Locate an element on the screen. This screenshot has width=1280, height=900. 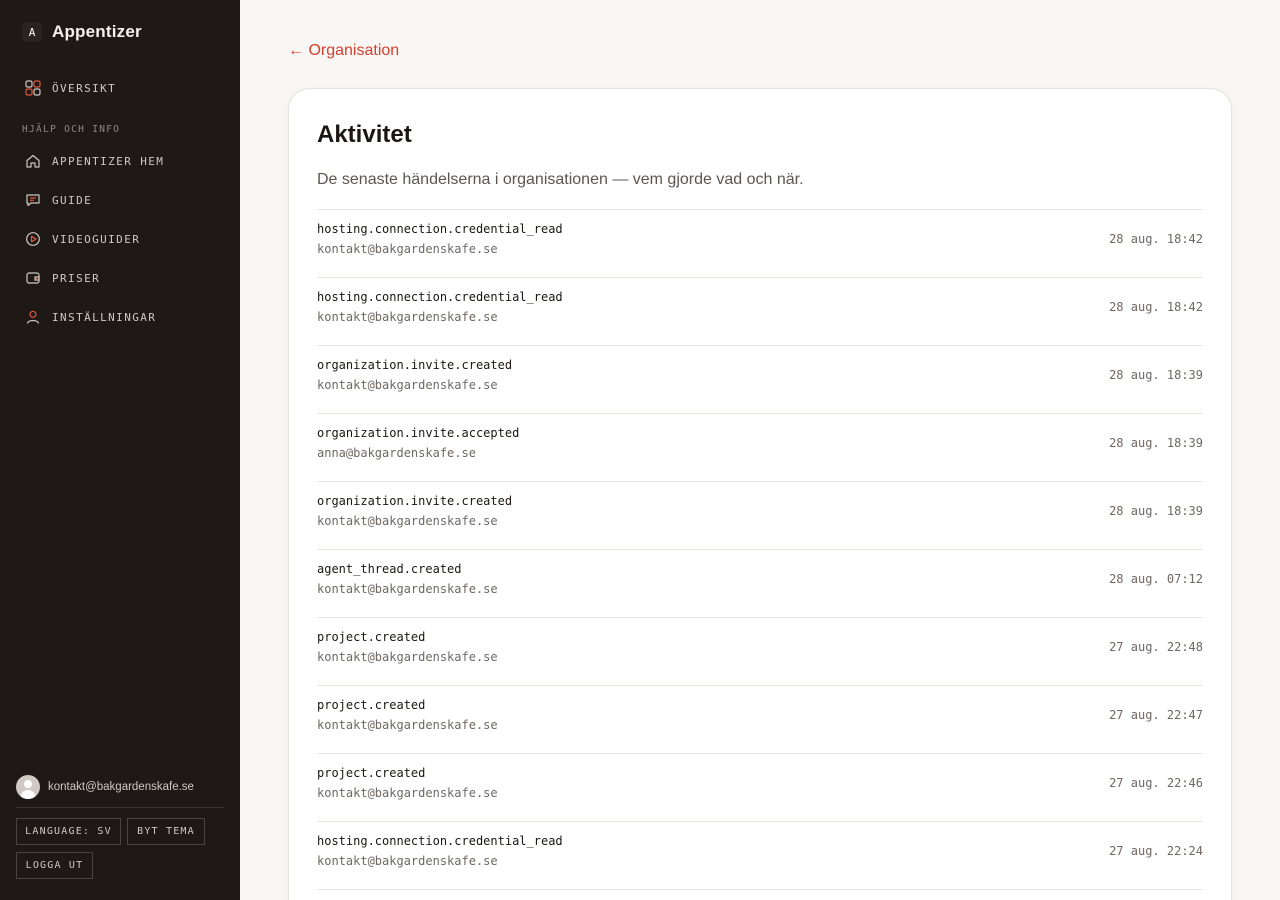
nav-item-priser: PRISER is located at coordinates (62, 278).